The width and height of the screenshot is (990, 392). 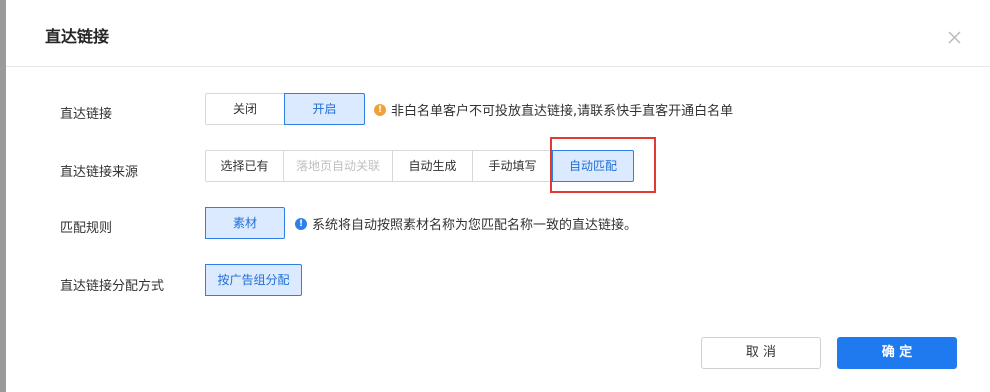 I want to click on whitelist-hint-text: 非白名单客户不可投放直达链接,请联系快手直客开通白名单, so click(x=562, y=111).